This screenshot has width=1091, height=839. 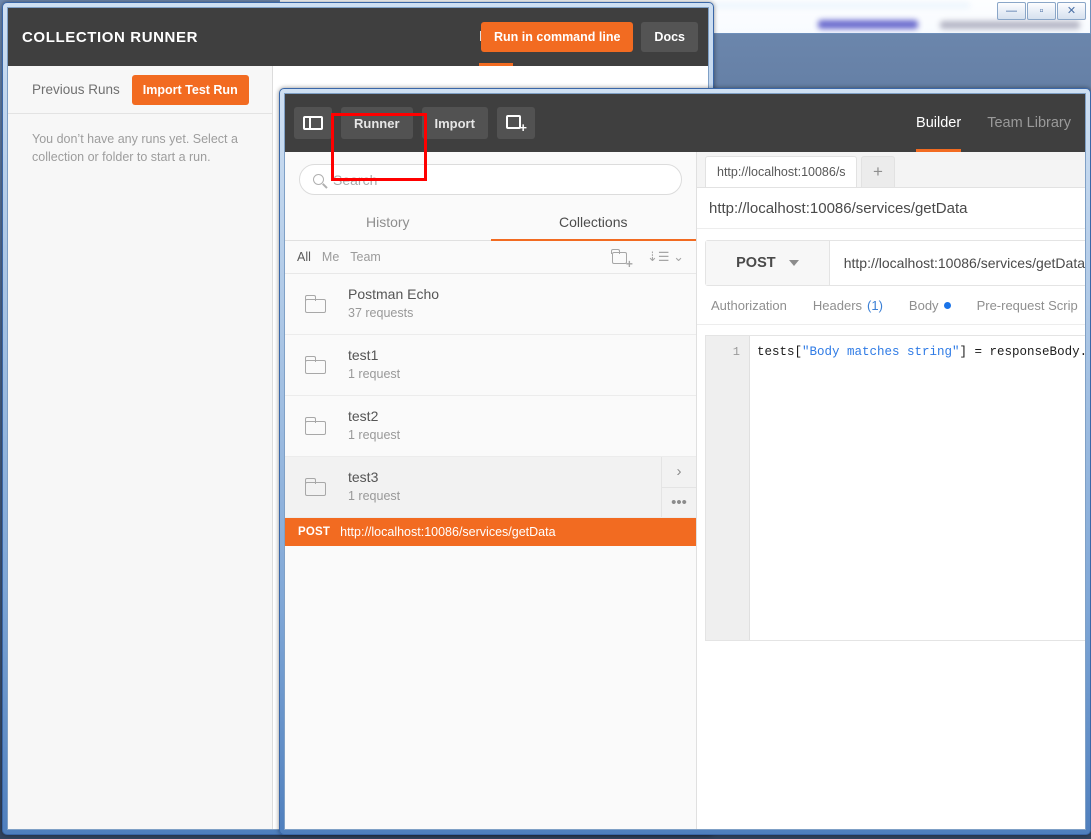 I want to click on request-tab-strip: http://localhost:10086/s +, so click(x=891, y=170).